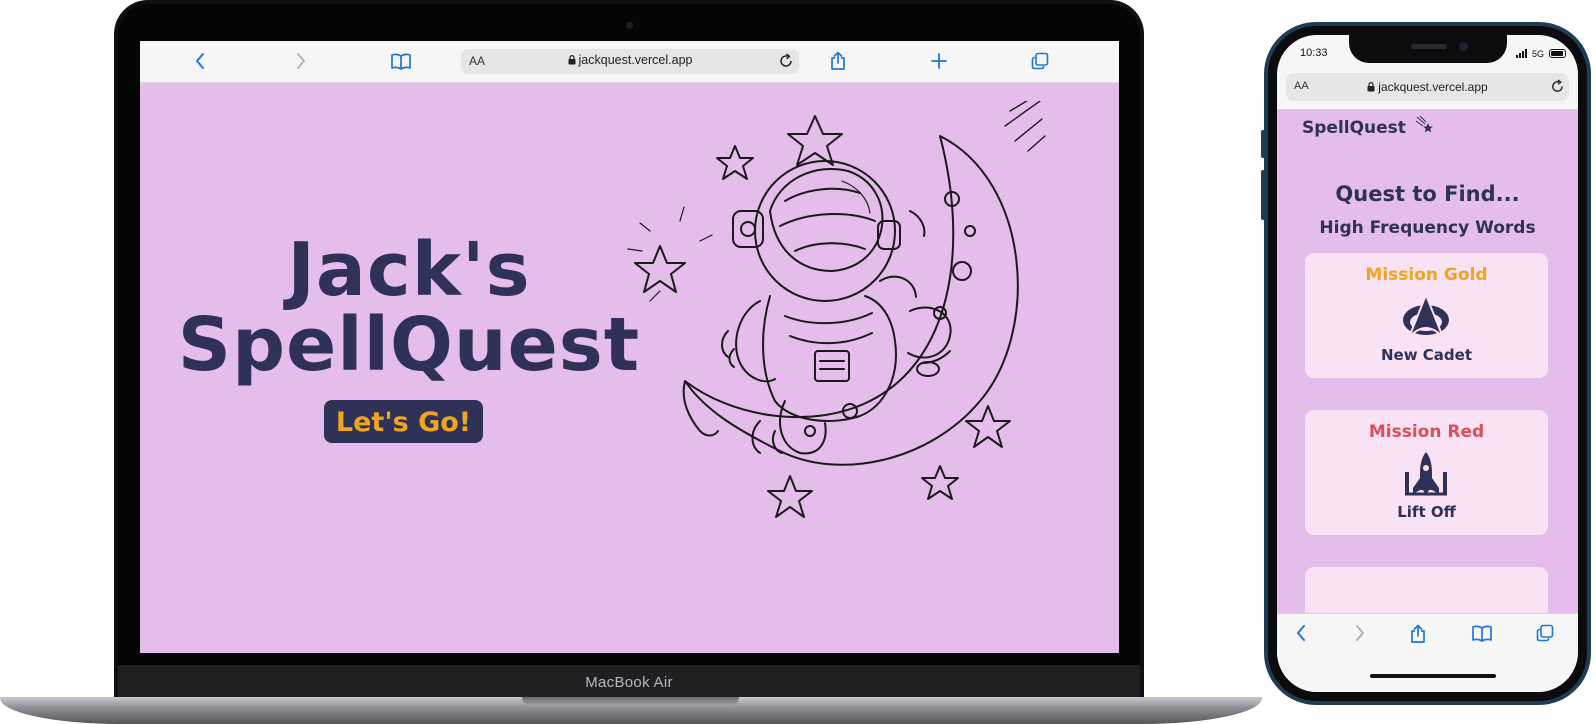 This screenshot has height=724, width=1596. Describe the element at coordinates (1263, 144) in the screenshot. I see `phone-side-button` at that location.